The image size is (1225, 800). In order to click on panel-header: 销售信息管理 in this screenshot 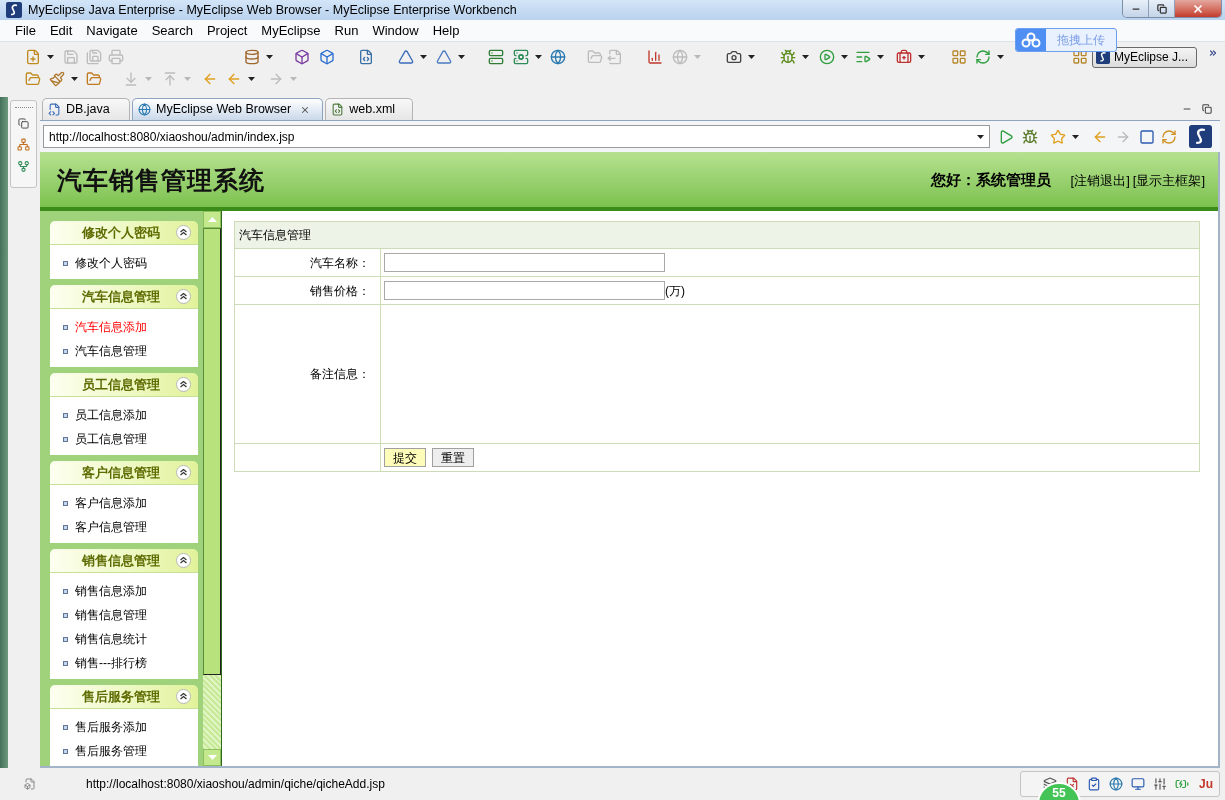, I will do `click(124, 561)`.